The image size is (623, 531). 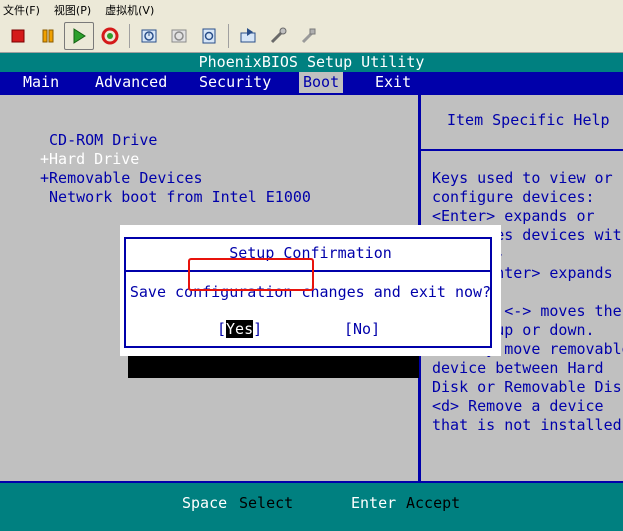 I want to click on snapshot-button, so click(x=149, y=36).